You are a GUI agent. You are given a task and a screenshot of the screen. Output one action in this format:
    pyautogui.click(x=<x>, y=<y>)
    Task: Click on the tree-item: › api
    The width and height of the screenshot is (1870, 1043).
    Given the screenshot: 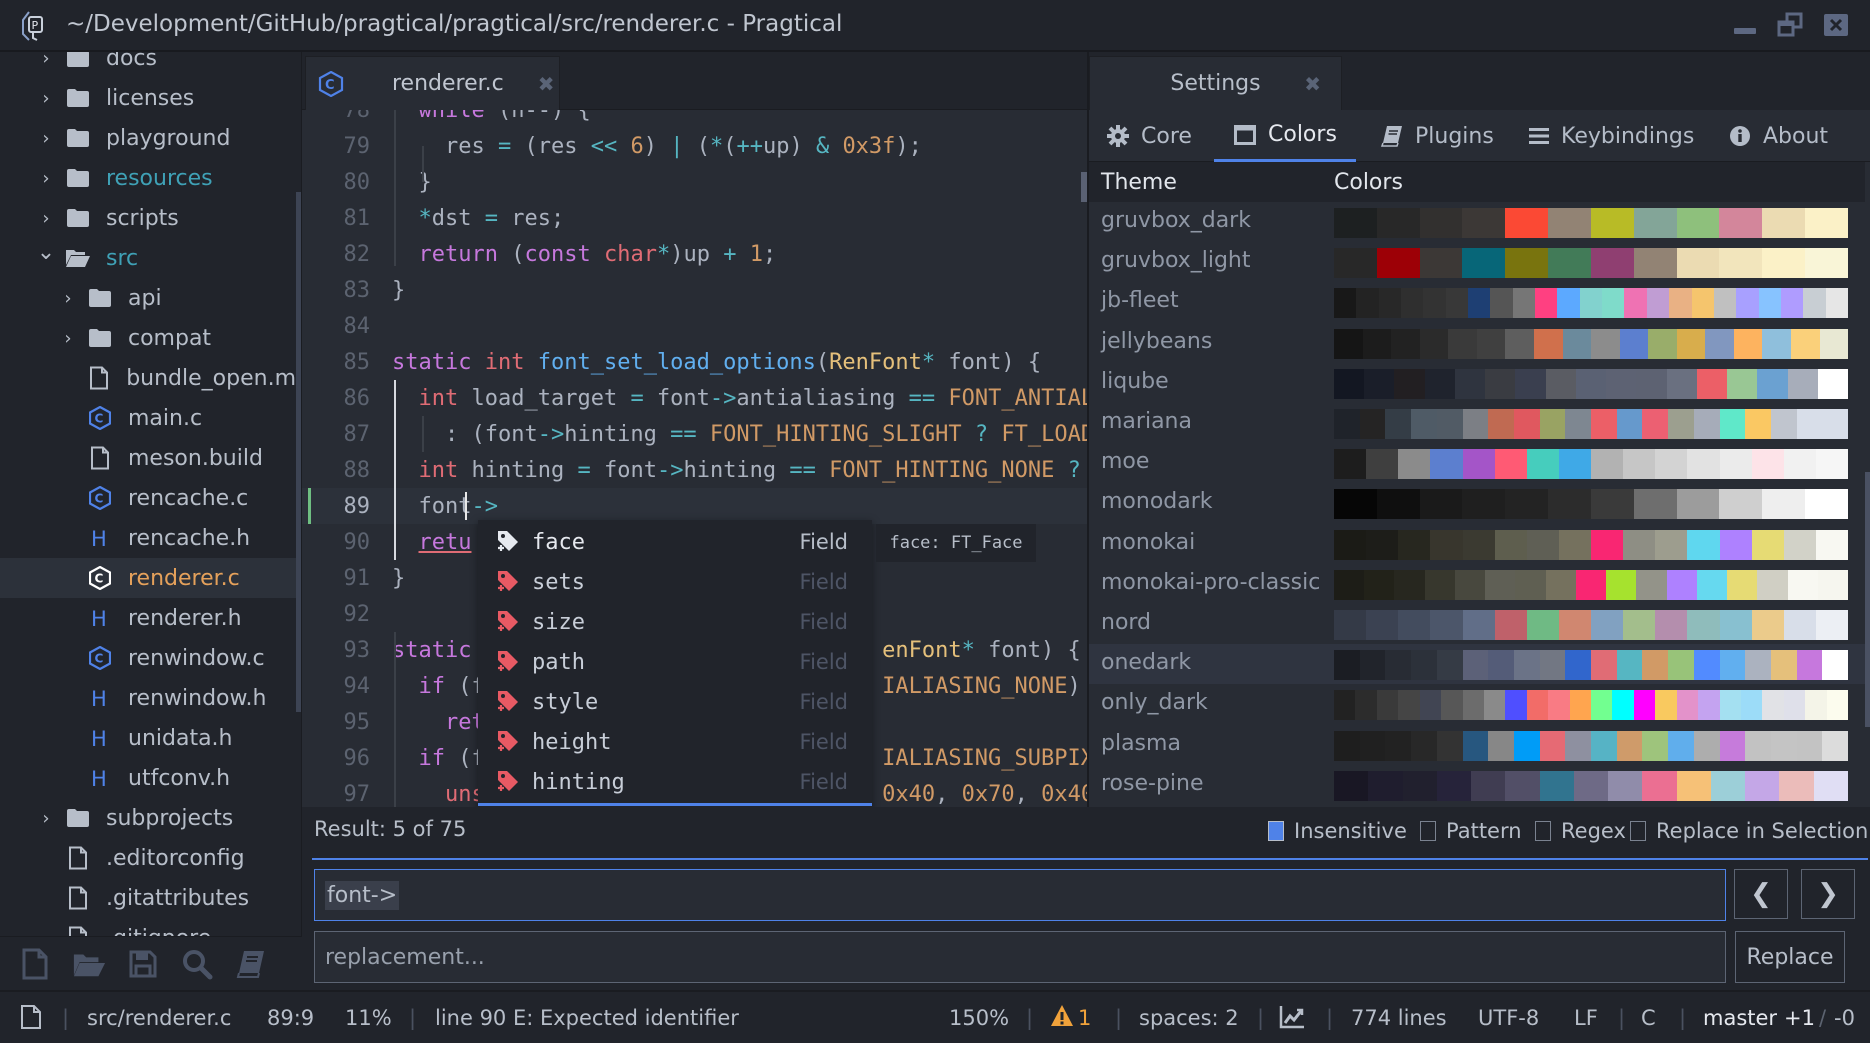 What is the action you would take?
    pyautogui.click(x=148, y=298)
    